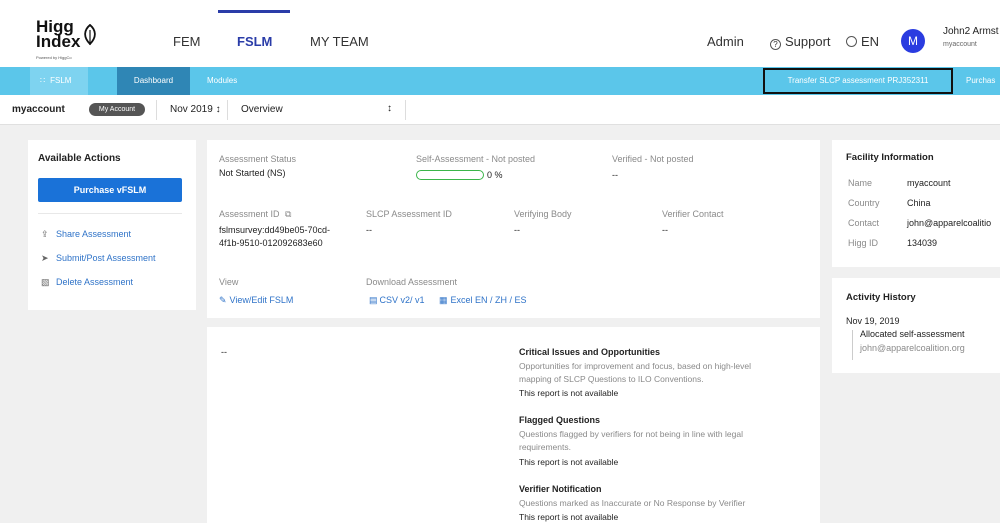 Image resolution: width=1000 pixels, height=523 pixels. What do you see at coordinates (45, 258) in the screenshot?
I see `send-icon: ➤` at bounding box center [45, 258].